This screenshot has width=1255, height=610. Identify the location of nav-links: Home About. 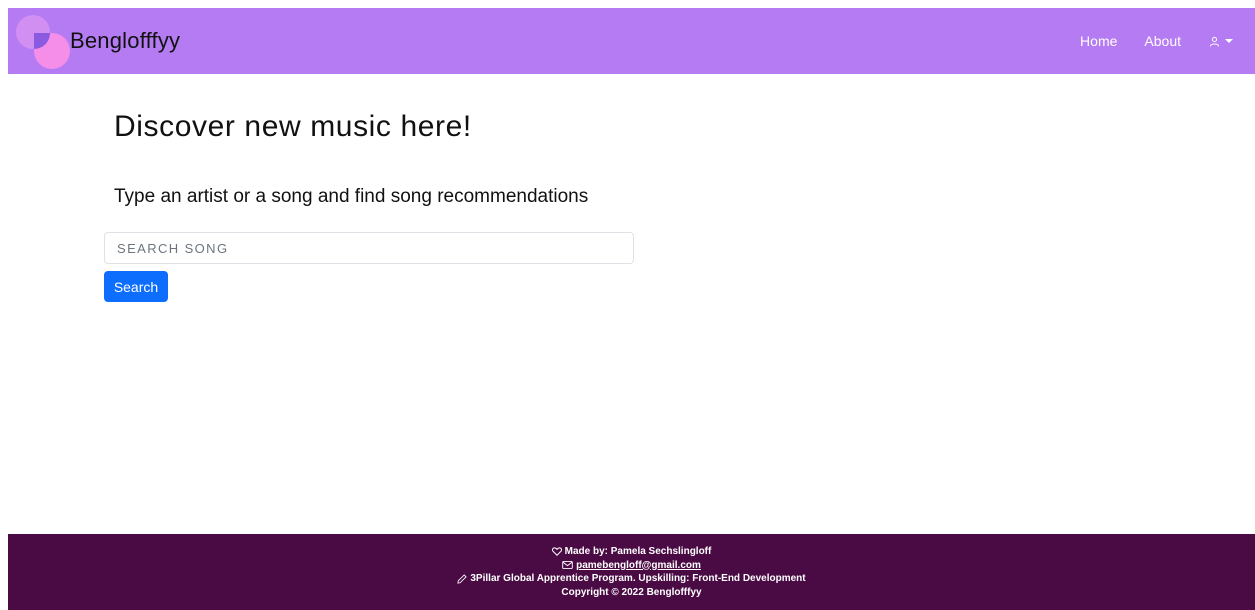
(1154, 41).